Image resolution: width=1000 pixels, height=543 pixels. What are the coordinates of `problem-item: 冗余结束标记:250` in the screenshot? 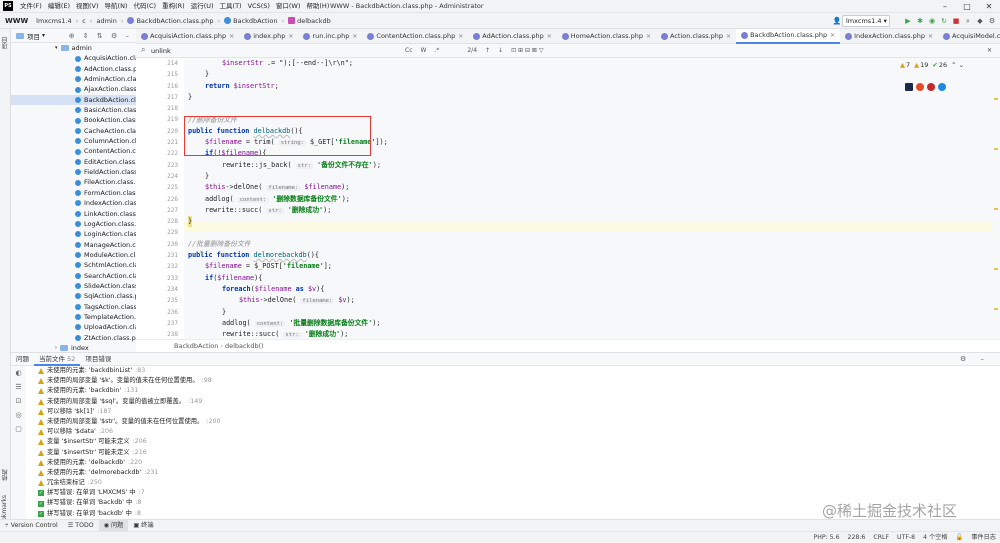 It's located at (513, 483).